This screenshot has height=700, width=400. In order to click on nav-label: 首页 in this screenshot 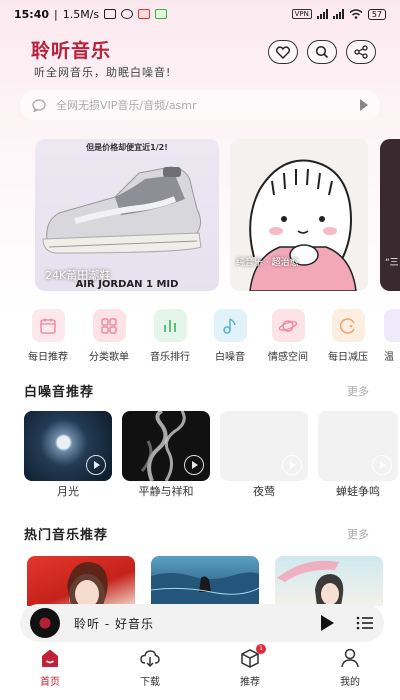, I will do `click(50, 682)`.